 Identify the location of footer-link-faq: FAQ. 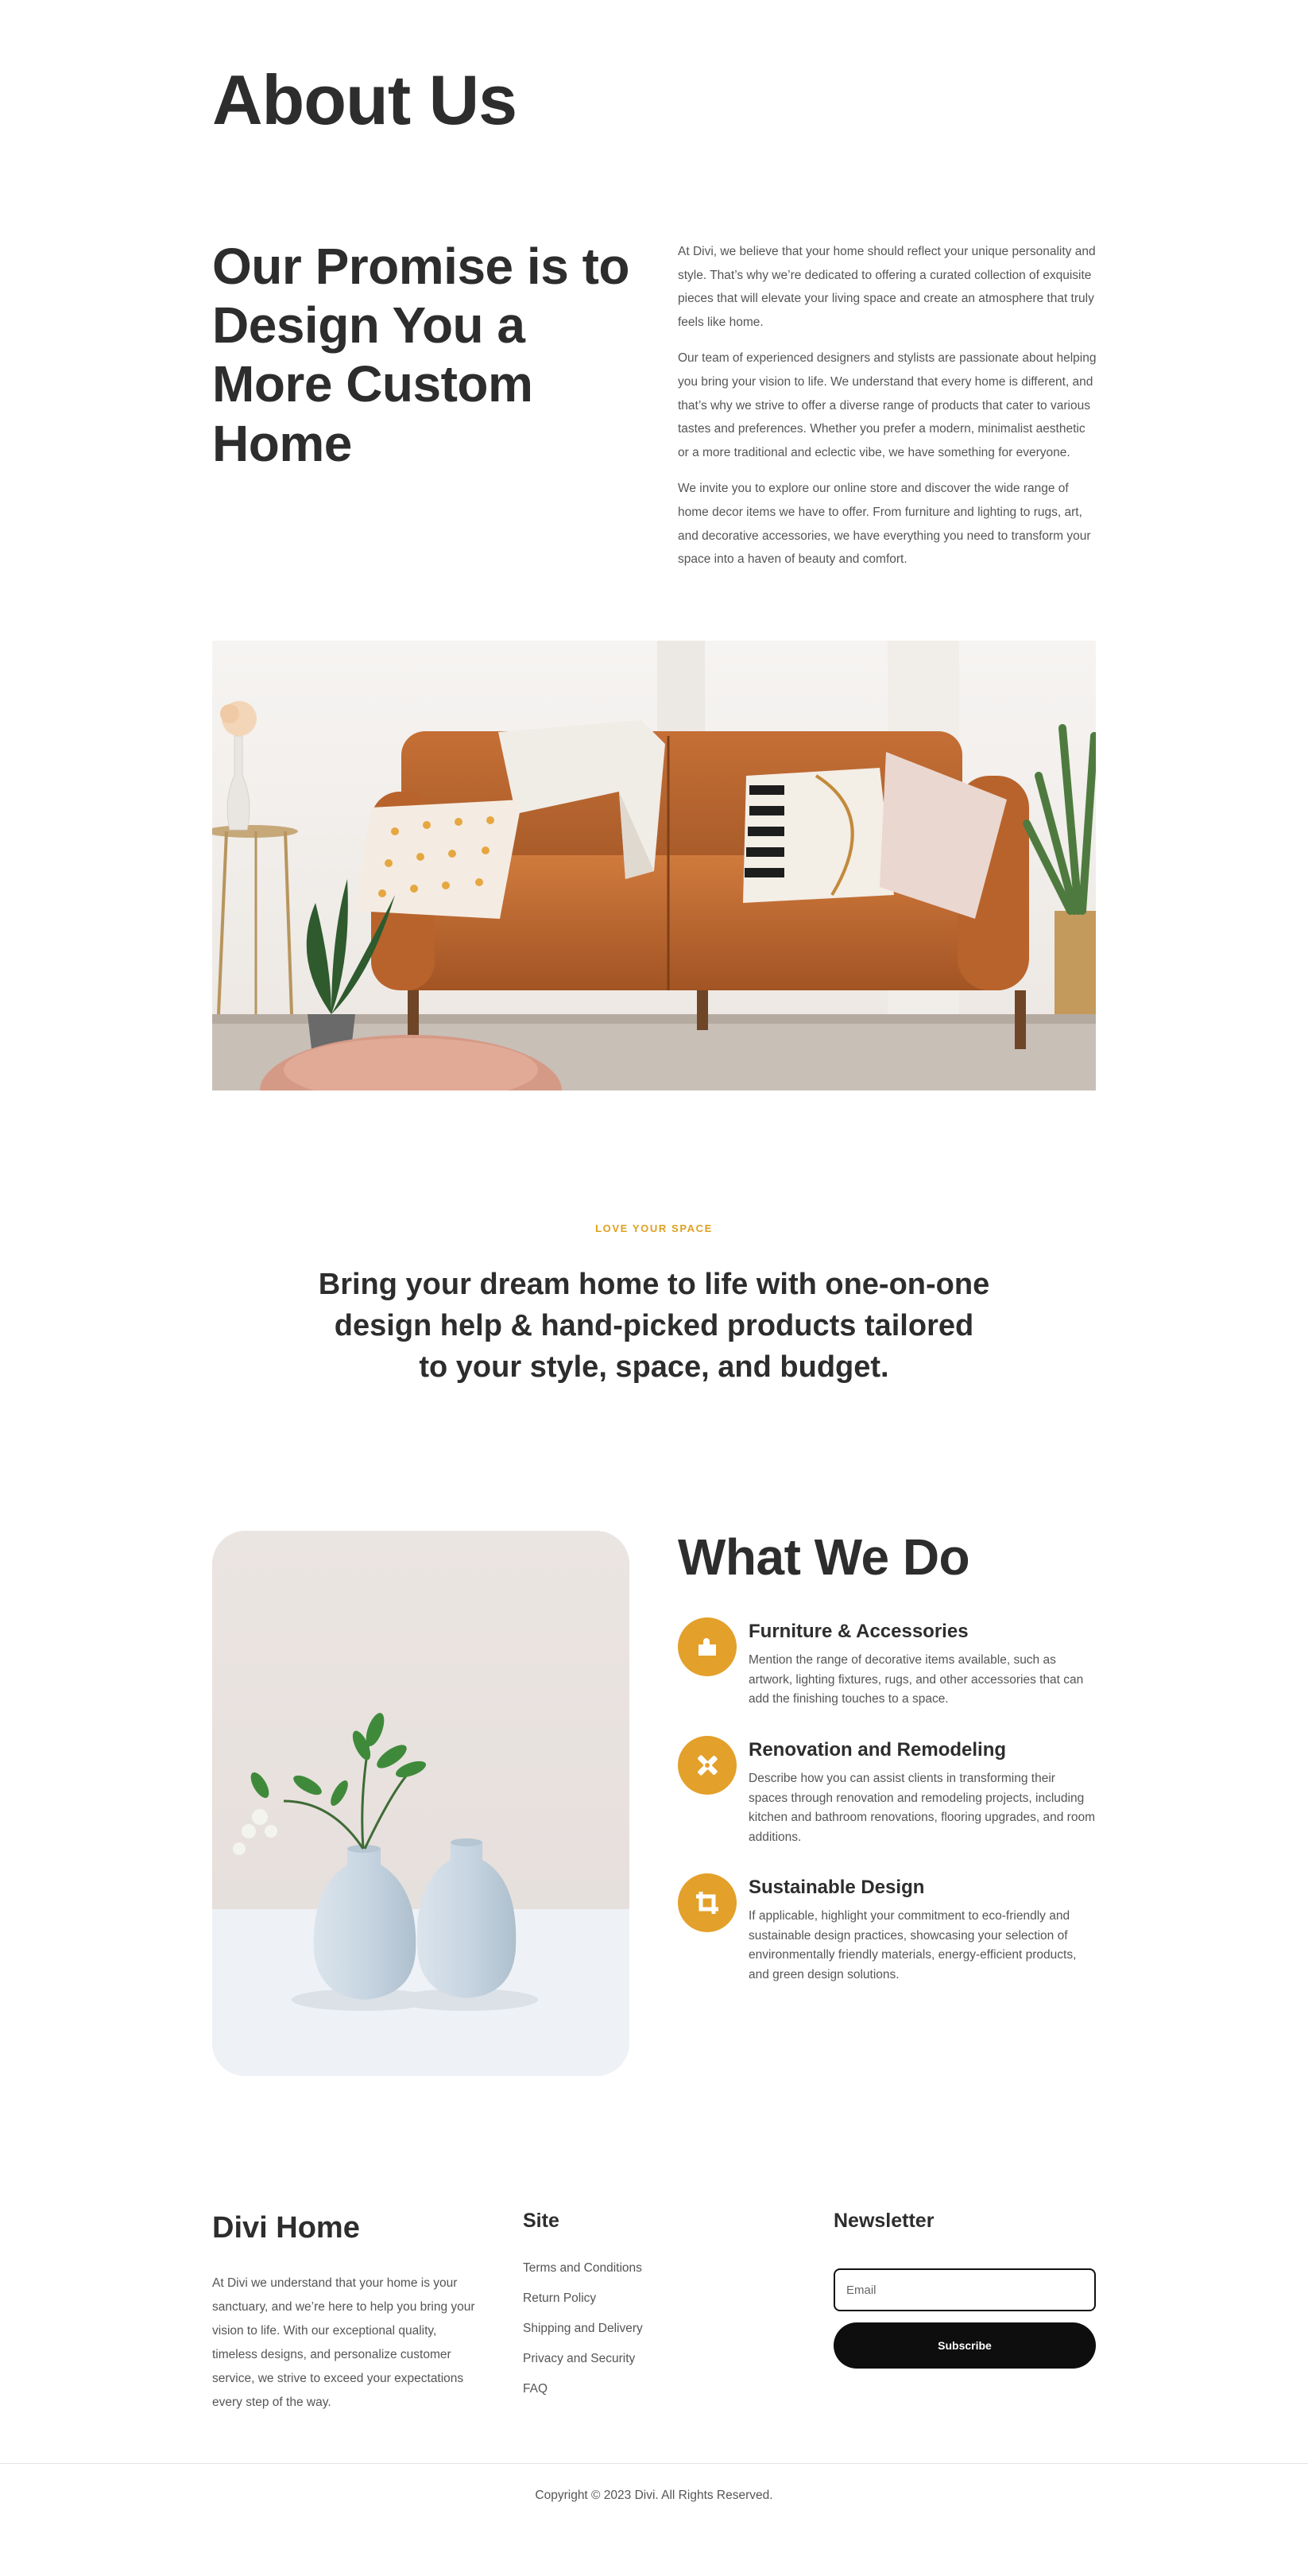
(583, 2389).